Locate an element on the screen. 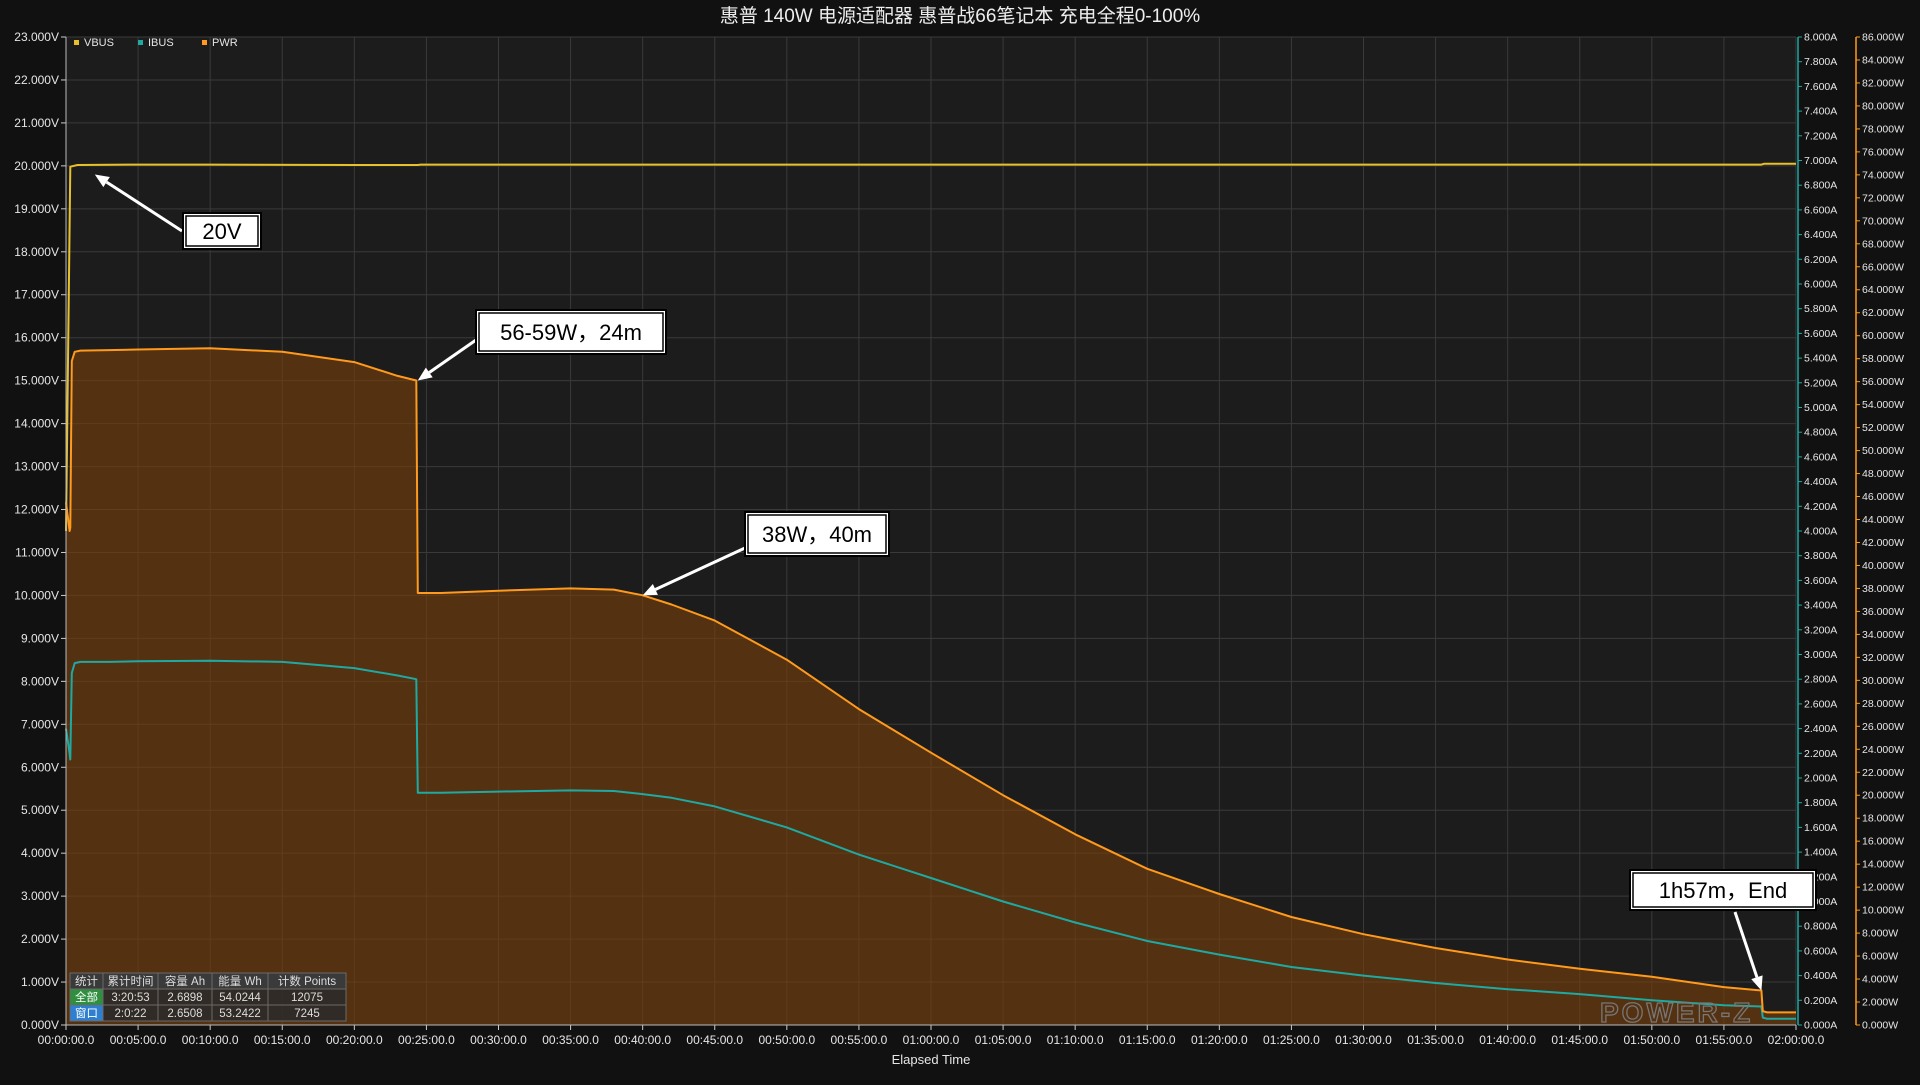  y-tick-label-power: 74.000W is located at coordinates (1883, 175).